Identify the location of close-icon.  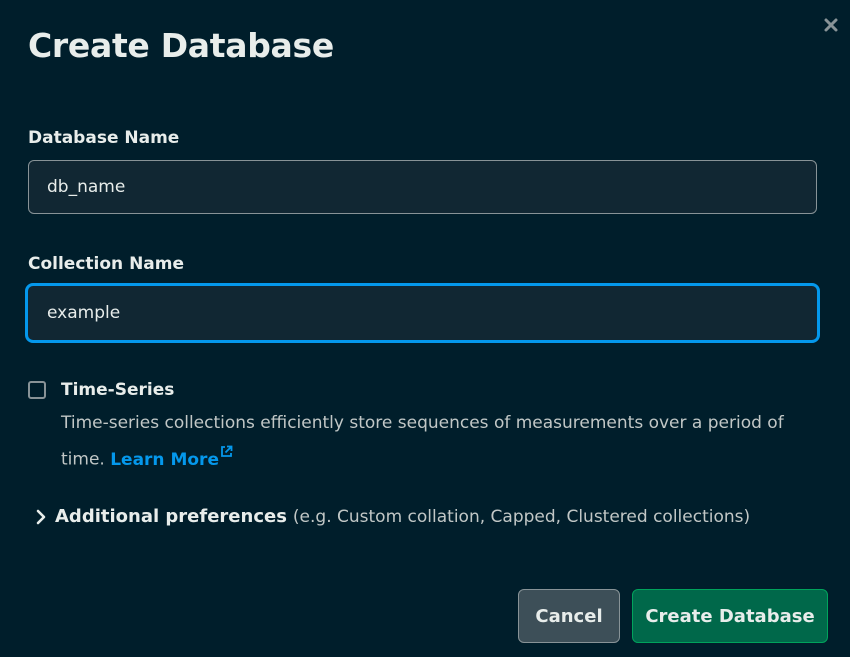
(831, 25).